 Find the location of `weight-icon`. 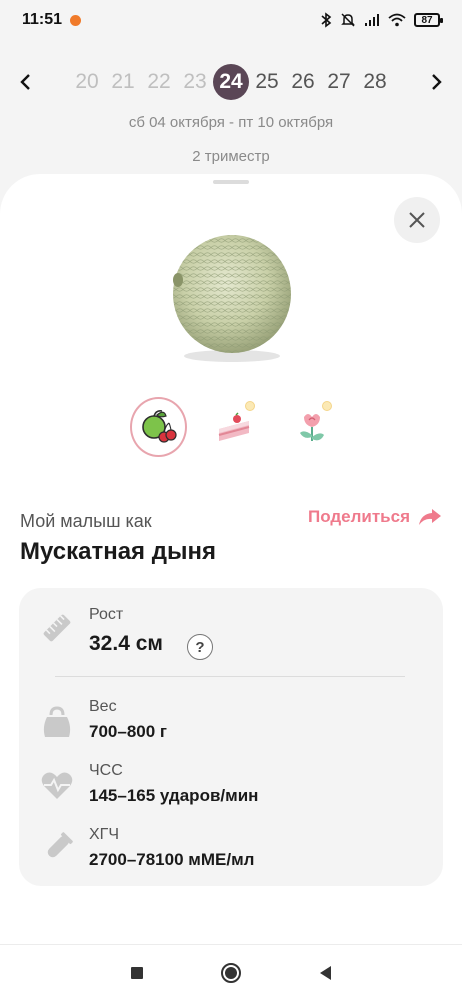

weight-icon is located at coordinates (57, 722).